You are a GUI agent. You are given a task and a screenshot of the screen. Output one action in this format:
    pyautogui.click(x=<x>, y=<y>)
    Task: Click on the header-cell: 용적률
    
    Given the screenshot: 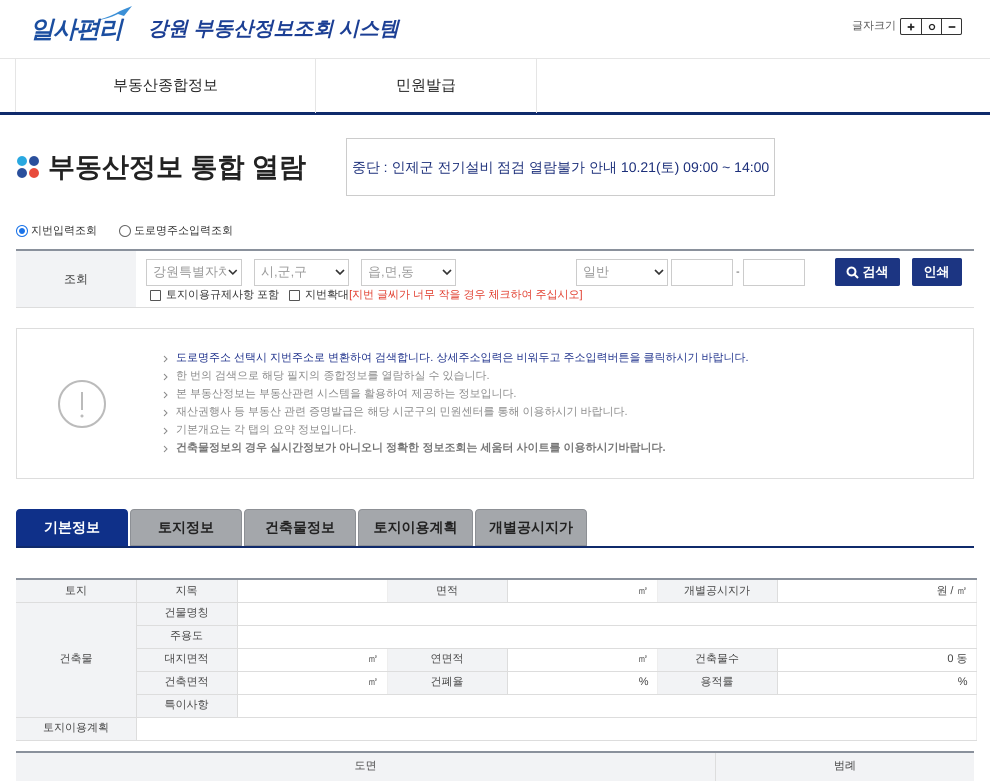 What is the action you would take?
    pyautogui.click(x=717, y=682)
    